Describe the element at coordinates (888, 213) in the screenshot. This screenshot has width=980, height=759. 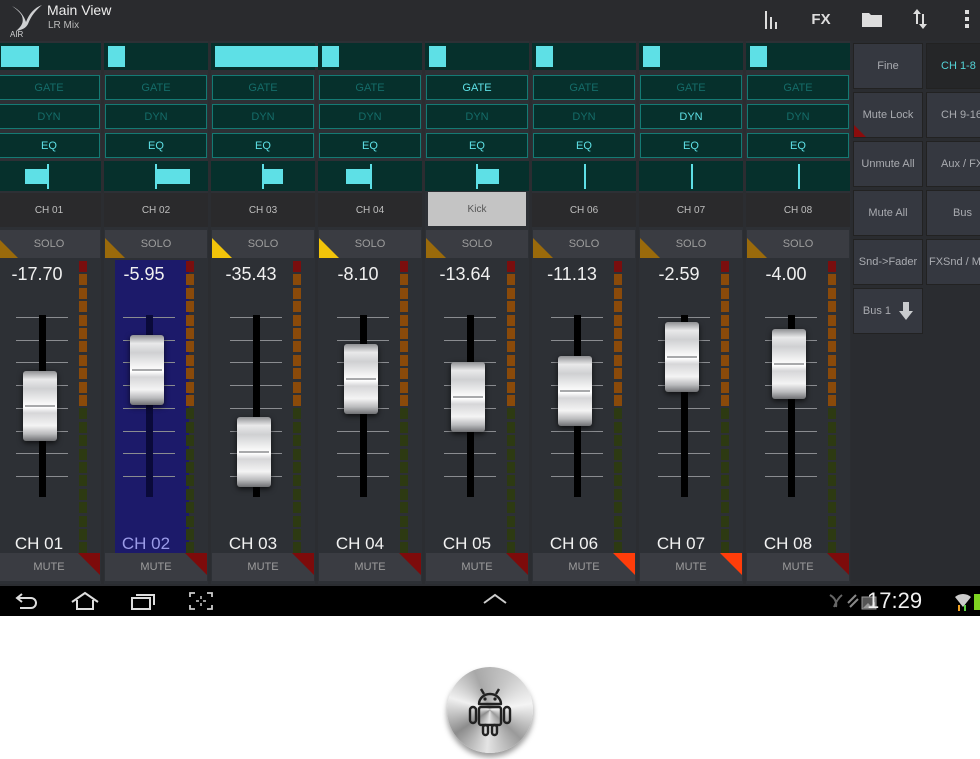
I see `right-left-button-3: Mute All` at that location.